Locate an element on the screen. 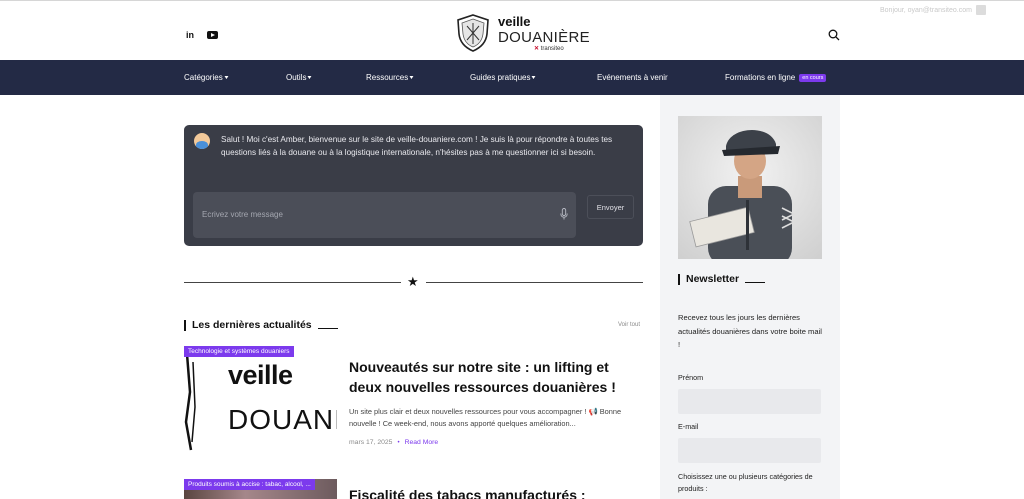 This screenshot has width=1024, height=499. youtube-icon is located at coordinates (212, 35).